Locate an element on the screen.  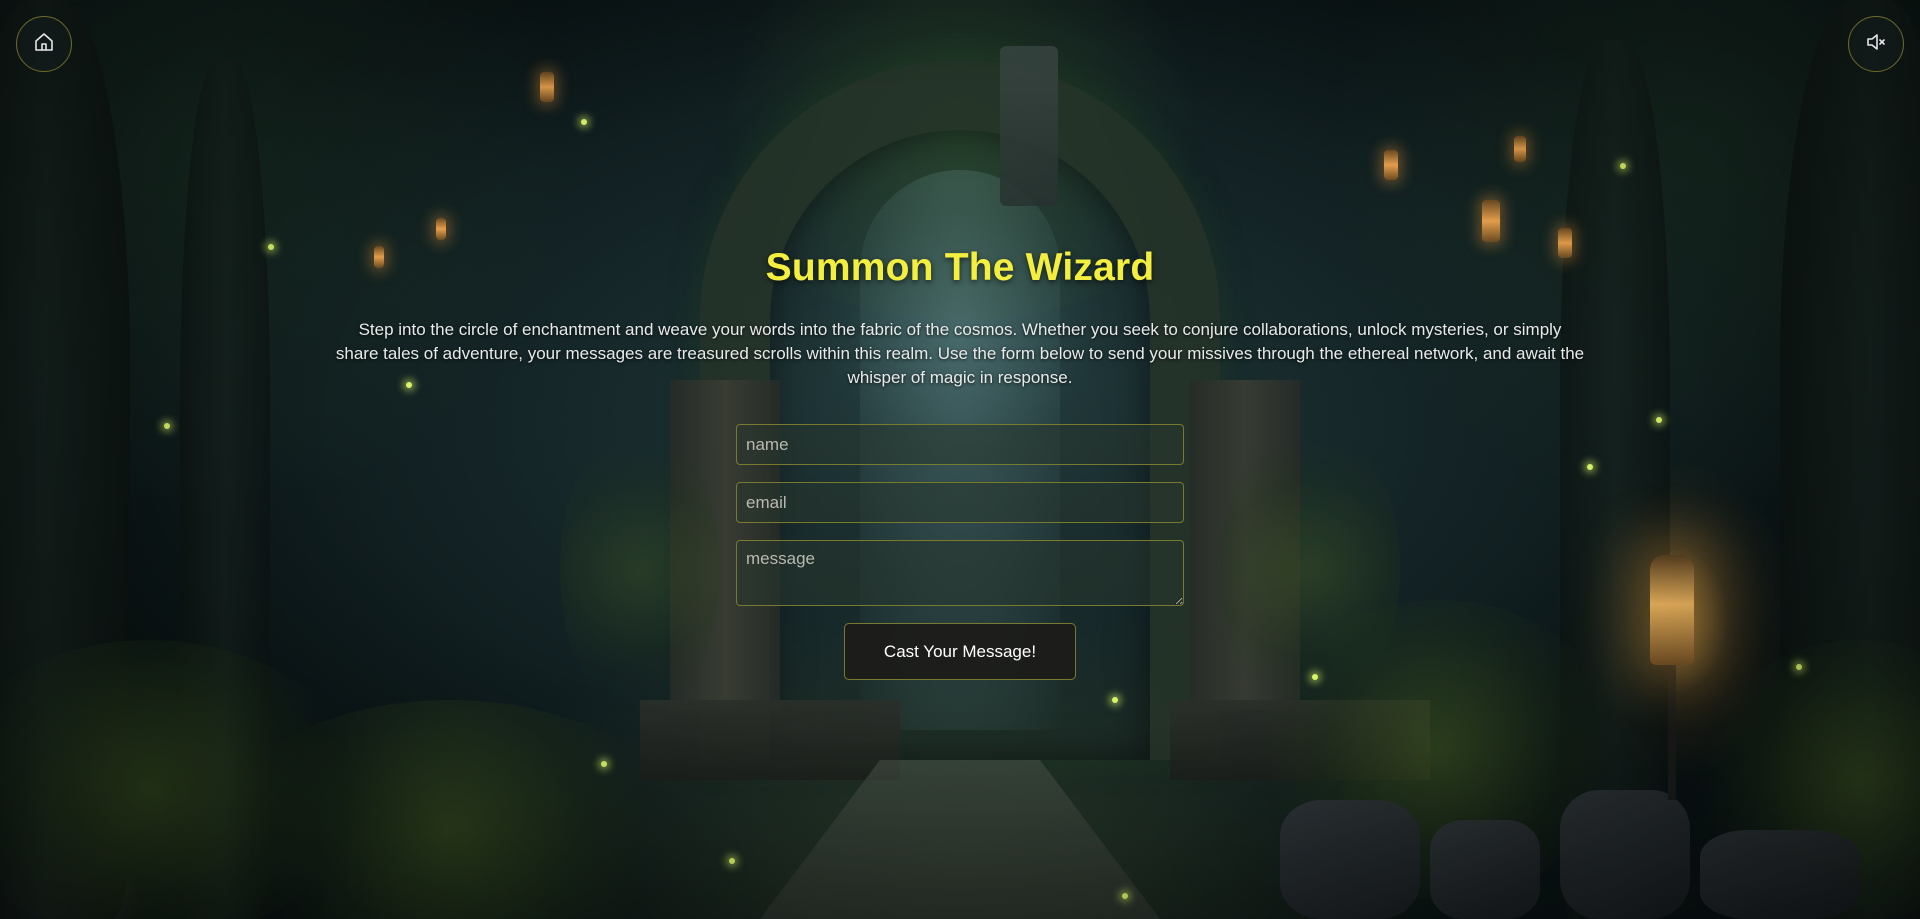
message-textarea is located at coordinates (960, 573).